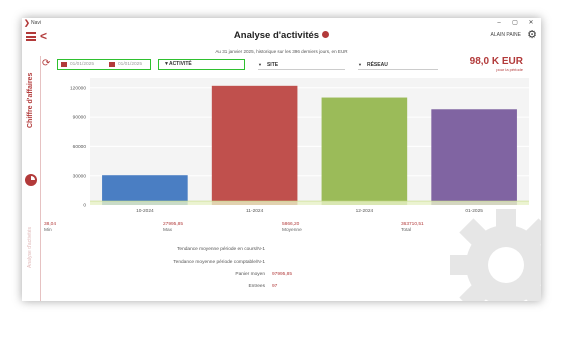 The height and width of the screenshot is (343, 585). I want to click on x-tick-label: 11-2024, so click(255, 211).